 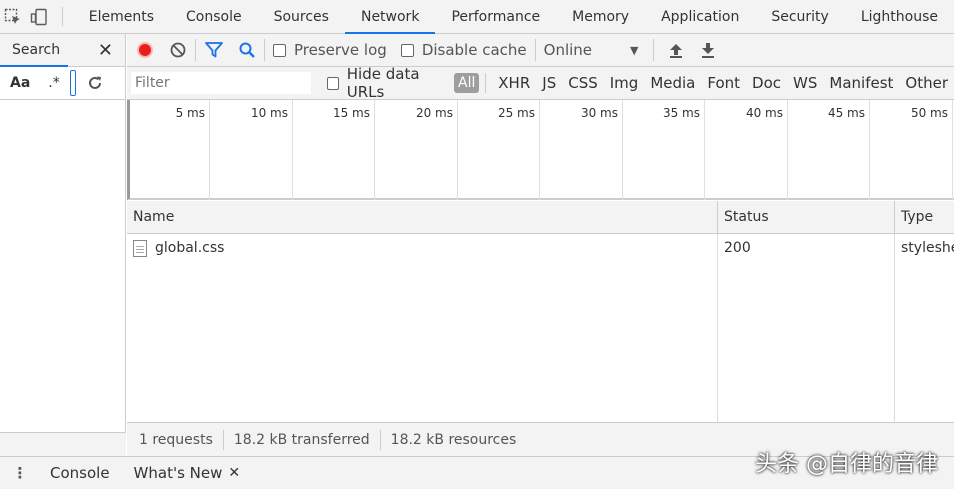 I want to click on chevron-down-icon: ▼, so click(x=634, y=50).